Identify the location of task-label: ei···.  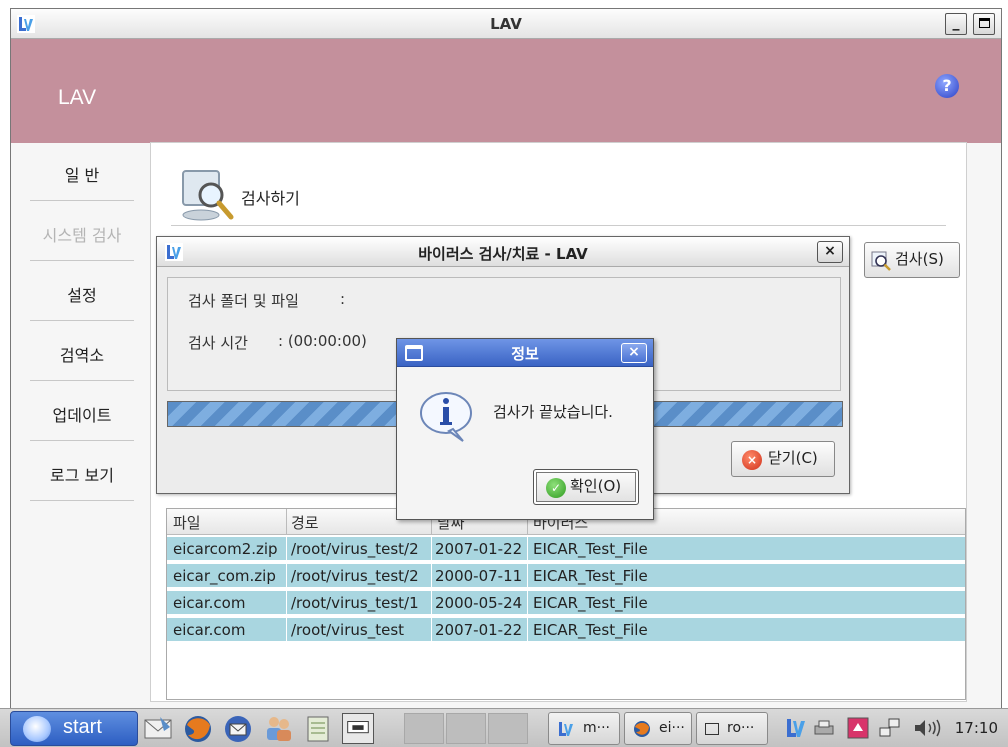
(672, 728).